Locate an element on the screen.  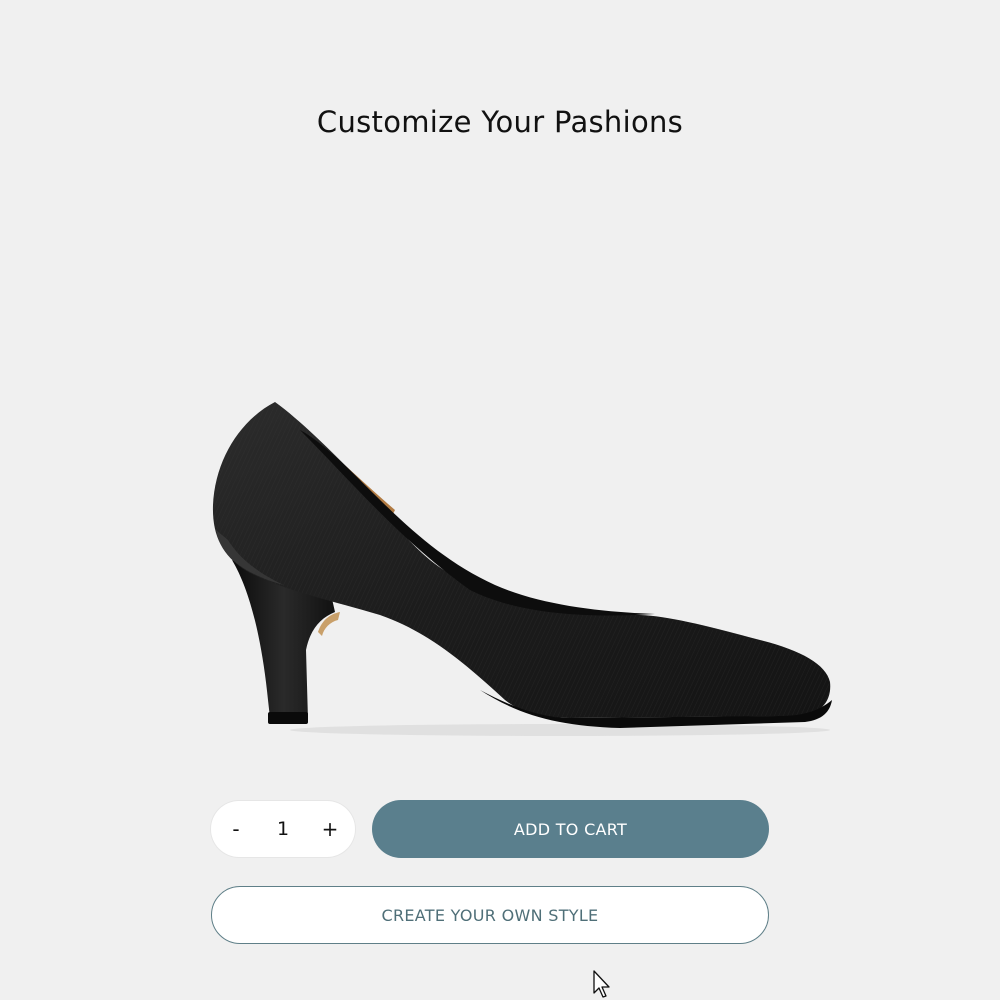
quantity-stepper: - 1 + is located at coordinates (283, 829).